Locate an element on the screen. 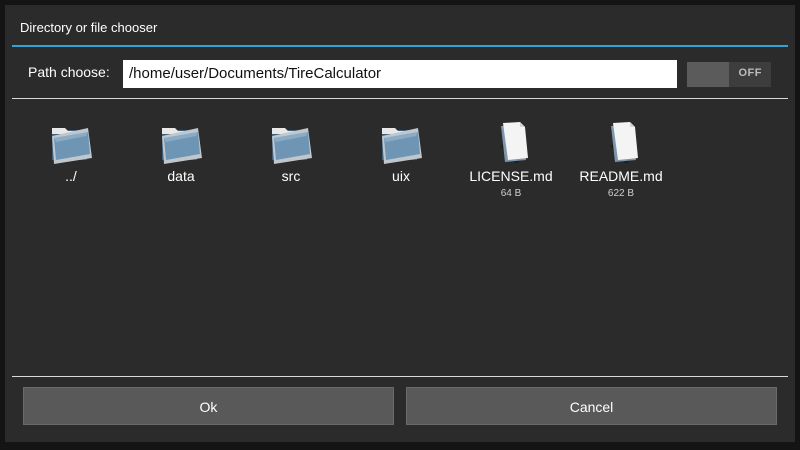 This screenshot has height=450, width=800. file-entry-license: LICENSE.md 64 B is located at coordinates (511, 159).